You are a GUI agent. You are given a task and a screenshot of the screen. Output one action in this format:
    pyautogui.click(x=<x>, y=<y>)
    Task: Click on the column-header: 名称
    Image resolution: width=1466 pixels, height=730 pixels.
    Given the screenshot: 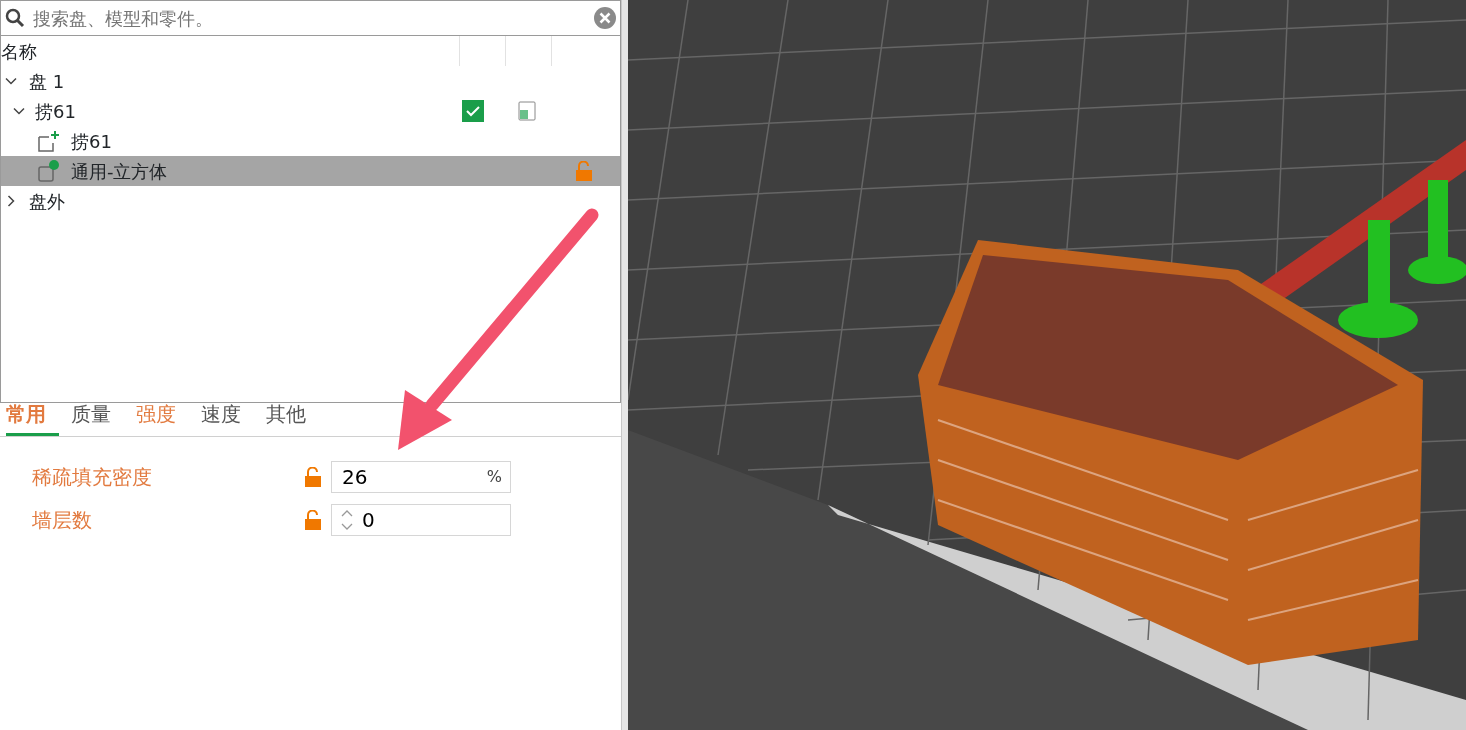 What is the action you would take?
    pyautogui.click(x=19, y=51)
    